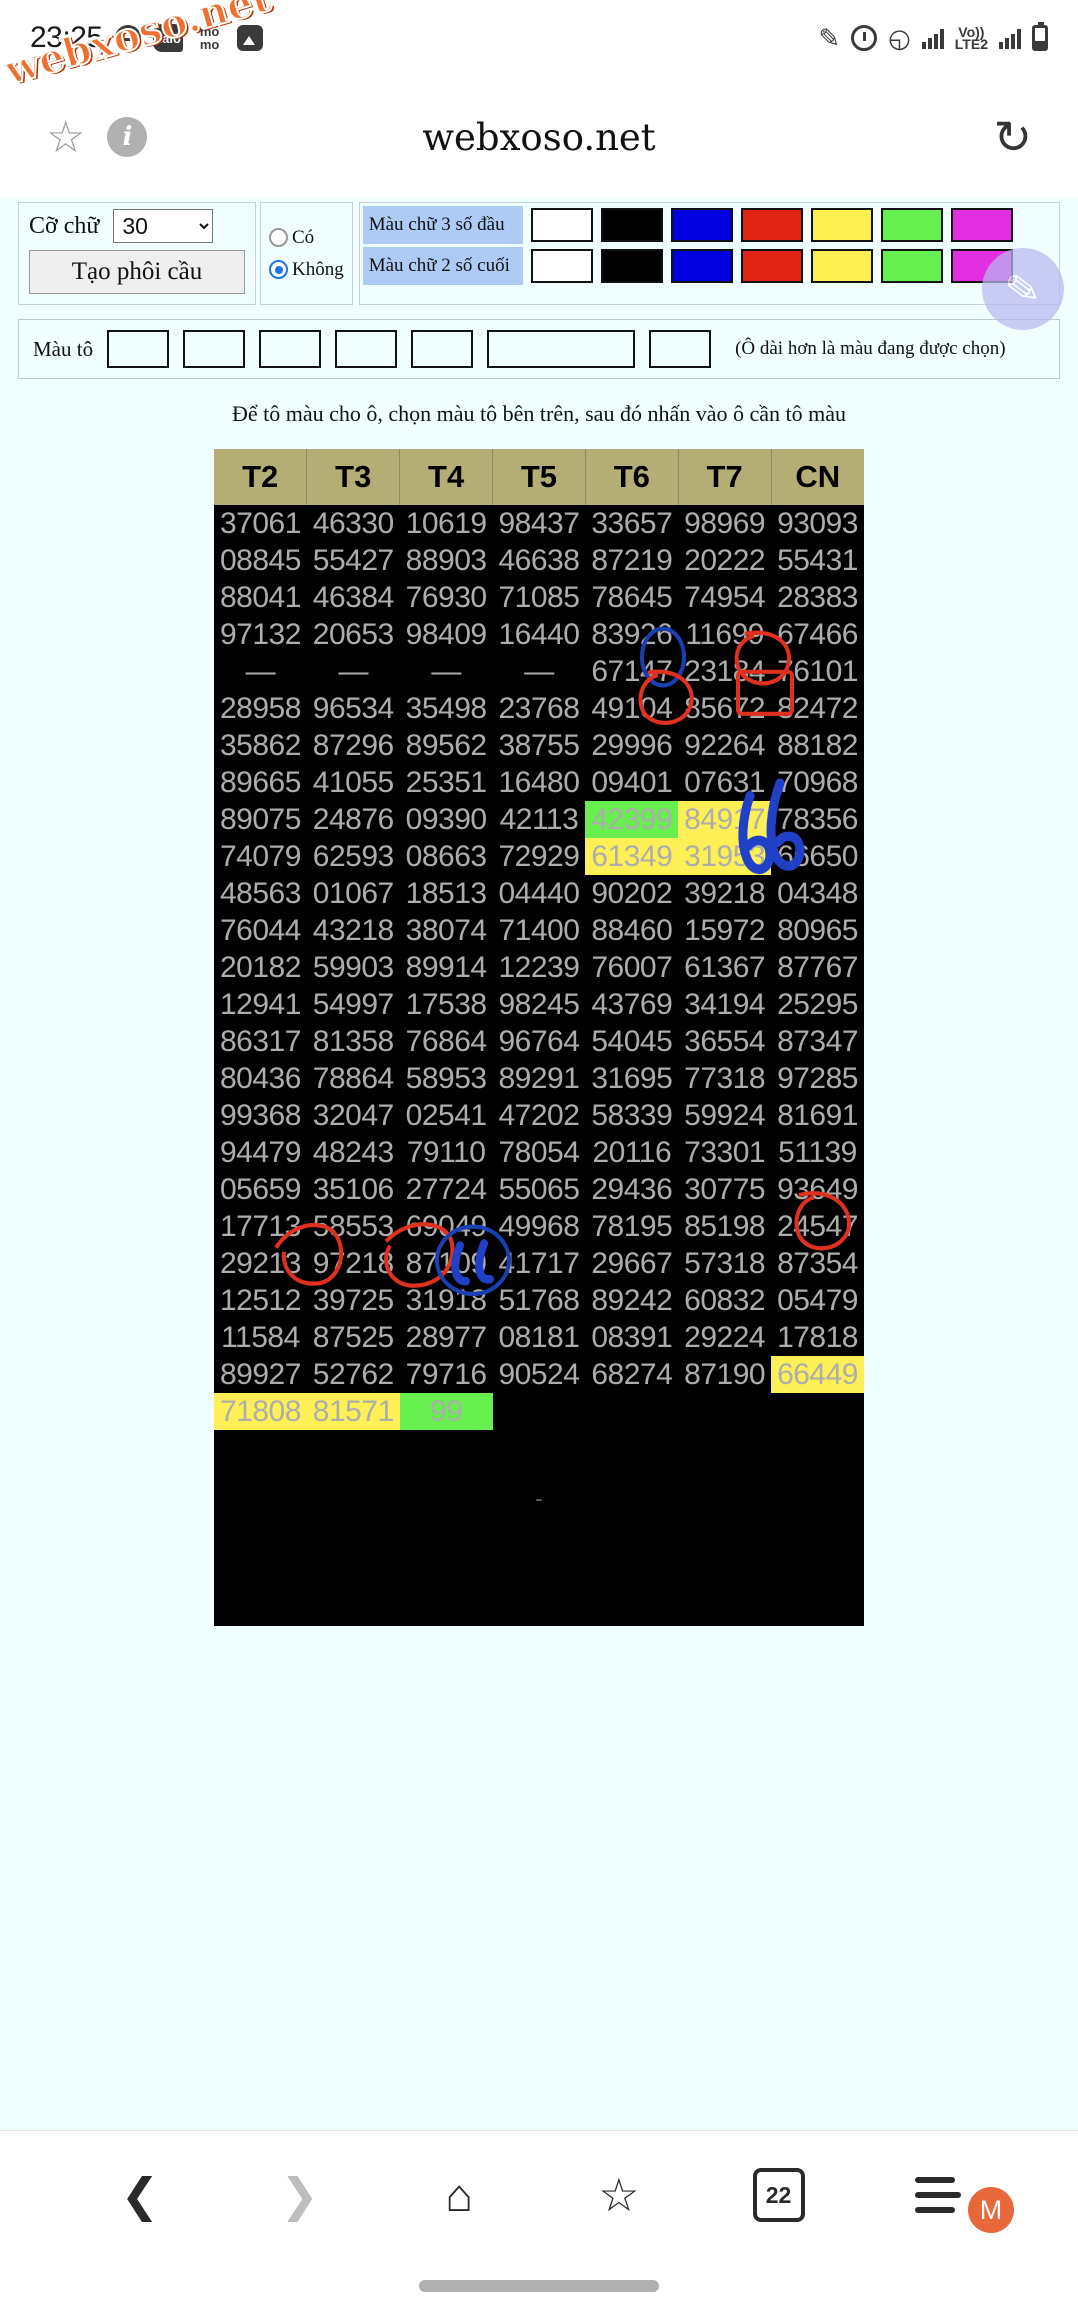  Describe the element at coordinates (353, 819) in the screenshot. I see `table-cell: 24876` at that location.